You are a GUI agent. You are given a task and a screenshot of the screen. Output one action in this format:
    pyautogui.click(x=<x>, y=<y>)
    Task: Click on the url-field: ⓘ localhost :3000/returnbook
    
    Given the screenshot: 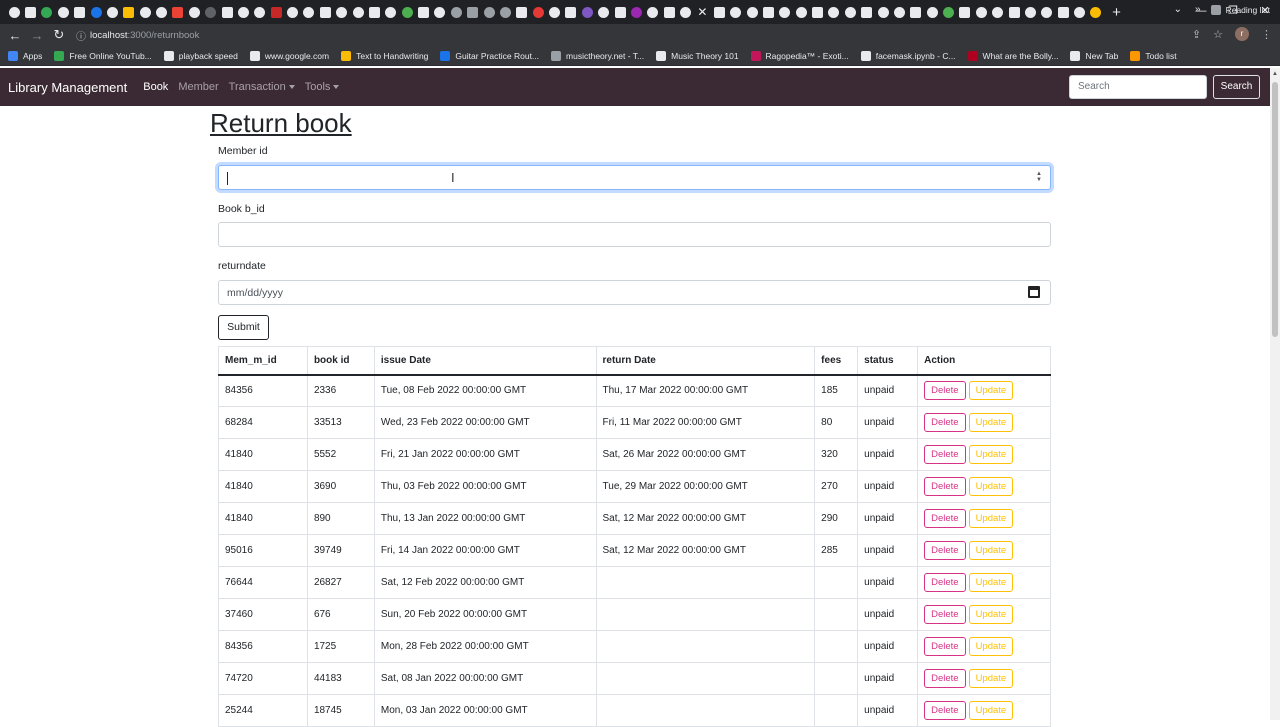 What is the action you would take?
    pyautogui.click(x=678, y=35)
    